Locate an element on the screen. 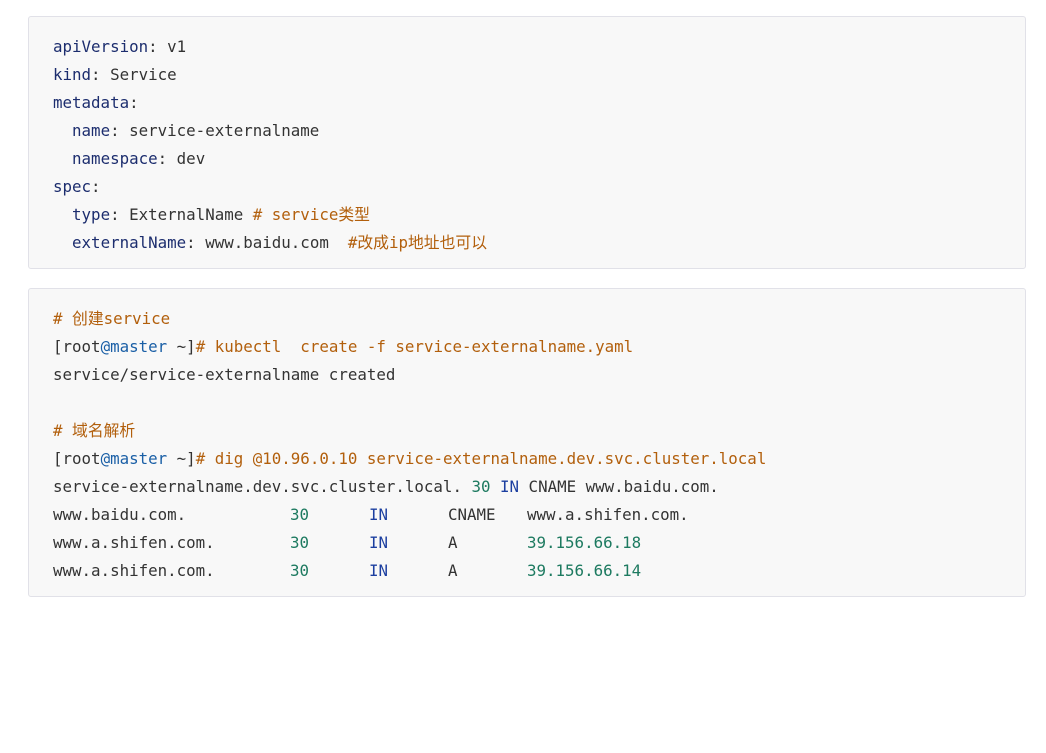  yaml-line: kind: Service is located at coordinates (115, 75).